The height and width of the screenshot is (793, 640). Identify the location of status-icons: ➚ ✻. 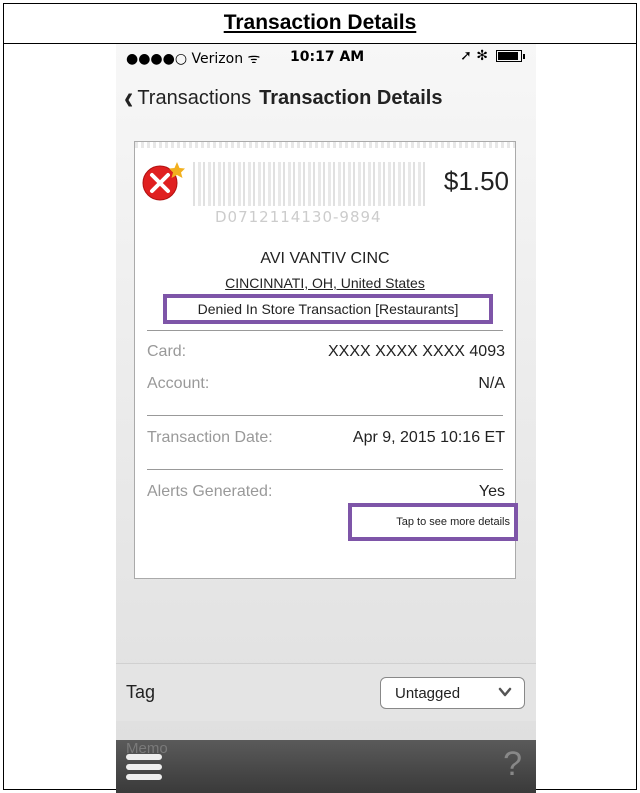
(492, 56).